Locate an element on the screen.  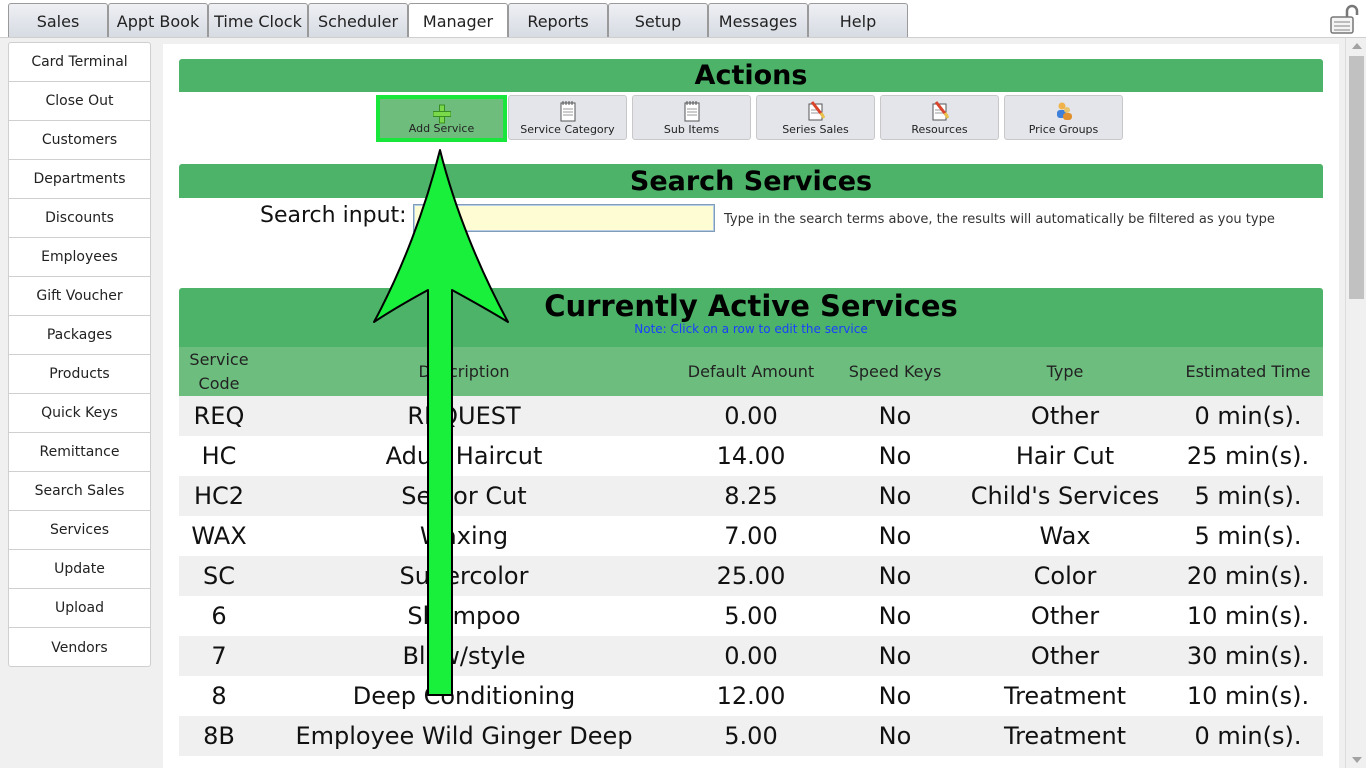
scroll-thumb is located at coordinates (1356, 177).